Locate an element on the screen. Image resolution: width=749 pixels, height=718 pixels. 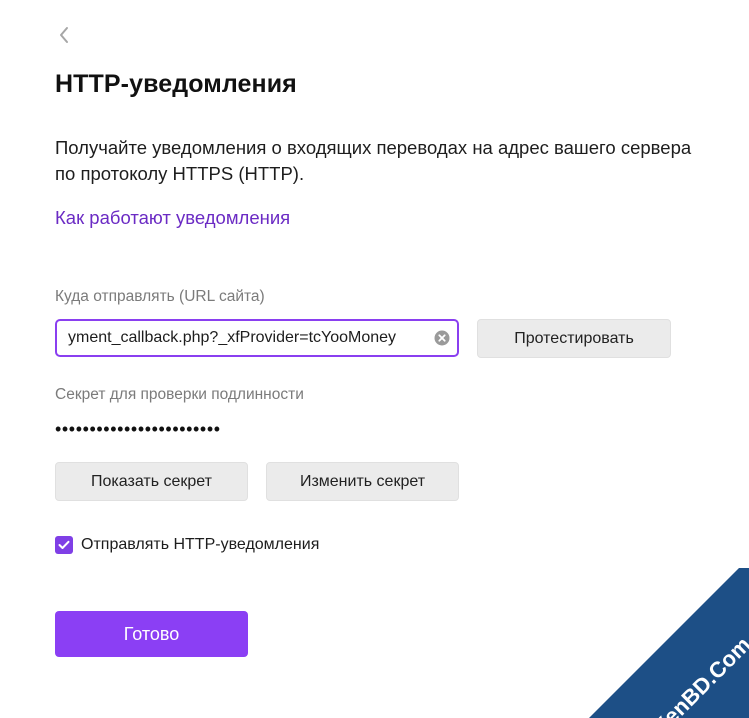
clear-url-button is located at coordinates (442, 338).